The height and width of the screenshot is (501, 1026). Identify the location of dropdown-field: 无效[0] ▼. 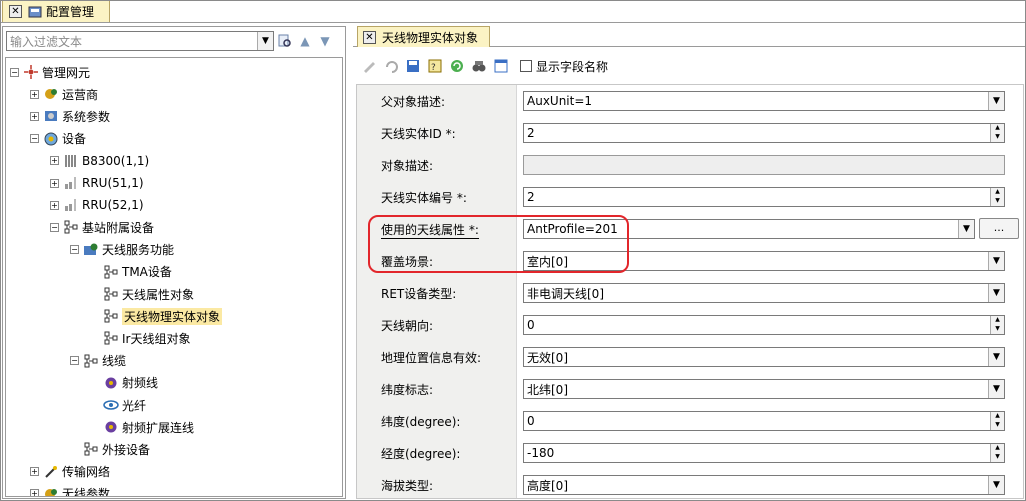
(764, 357).